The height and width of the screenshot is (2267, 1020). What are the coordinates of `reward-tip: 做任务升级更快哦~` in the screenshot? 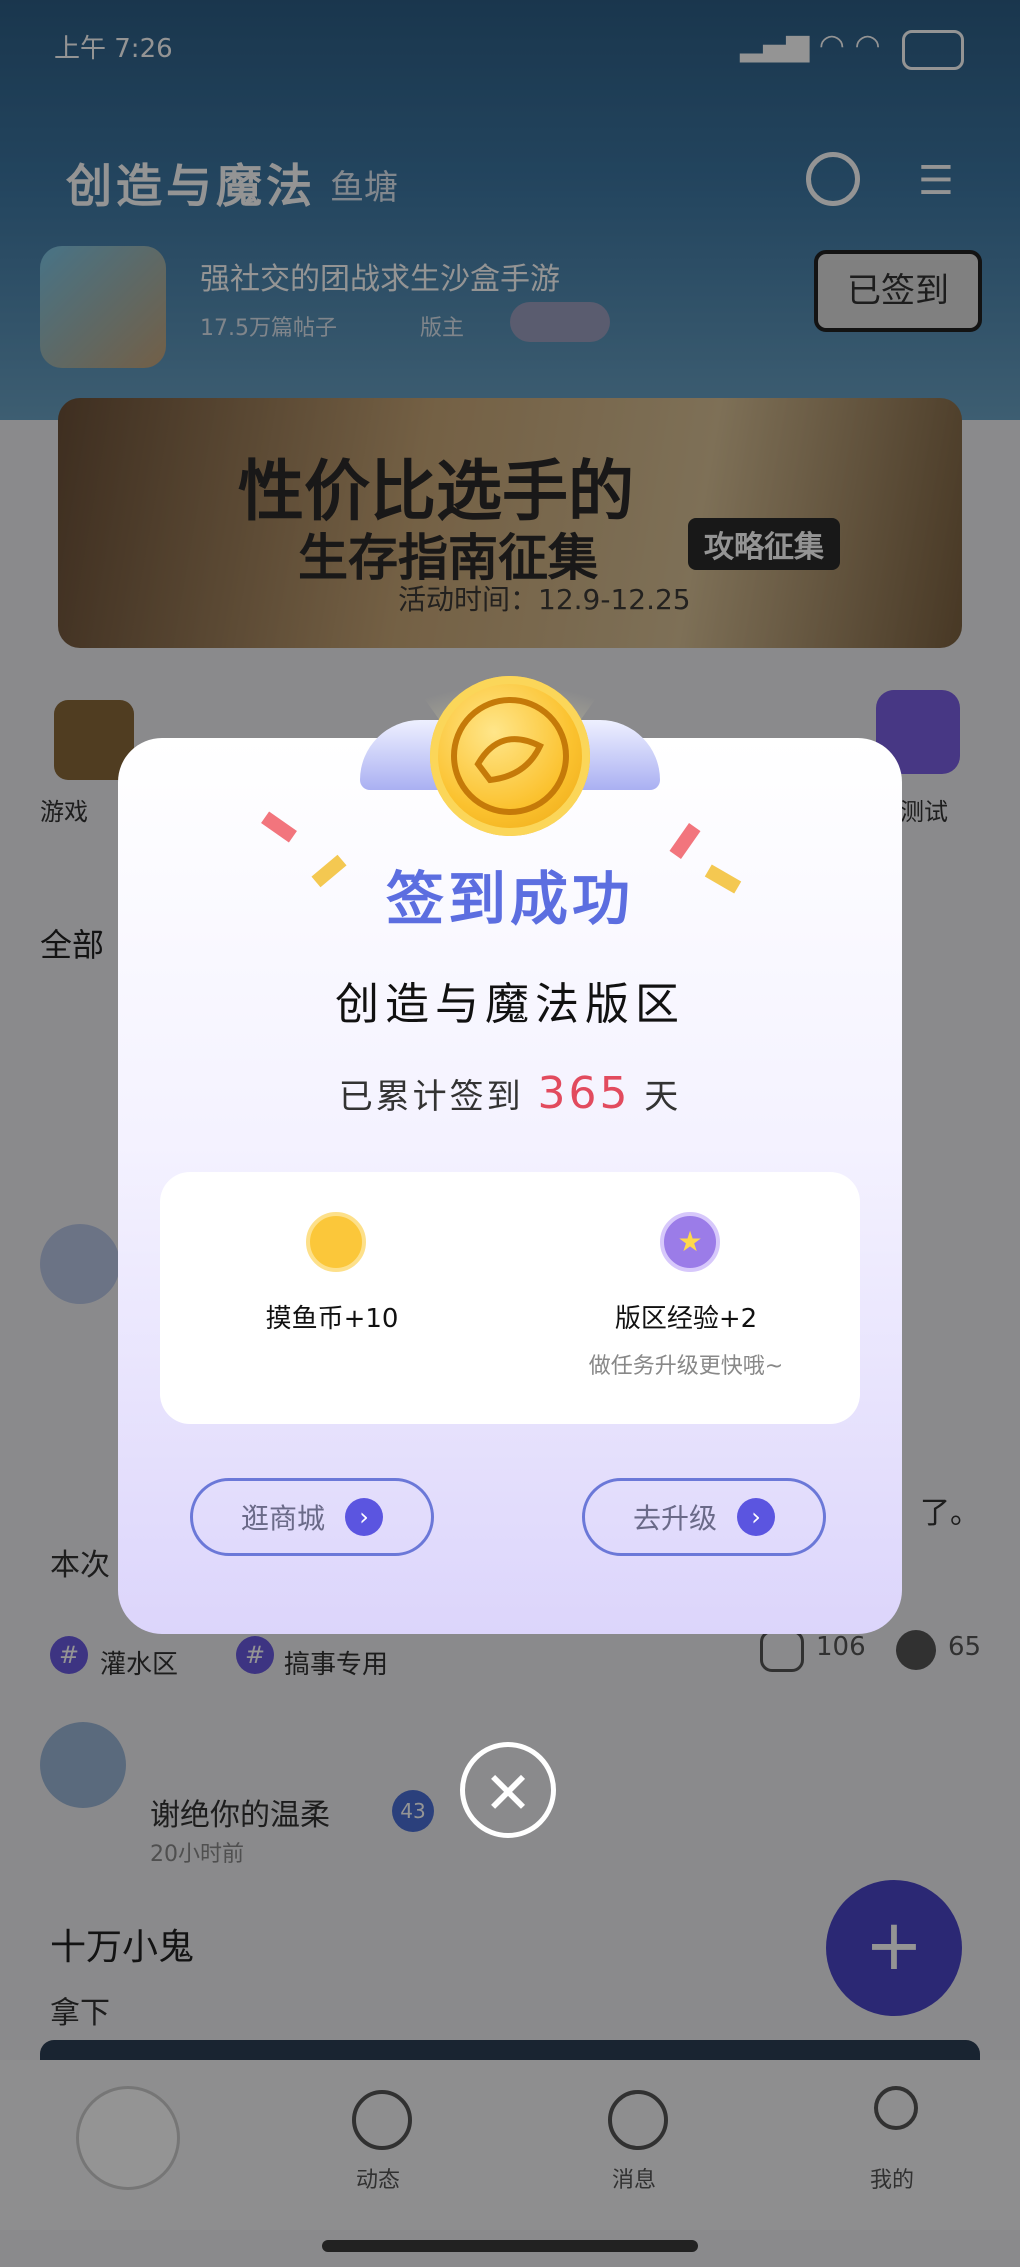 It's located at (686, 1366).